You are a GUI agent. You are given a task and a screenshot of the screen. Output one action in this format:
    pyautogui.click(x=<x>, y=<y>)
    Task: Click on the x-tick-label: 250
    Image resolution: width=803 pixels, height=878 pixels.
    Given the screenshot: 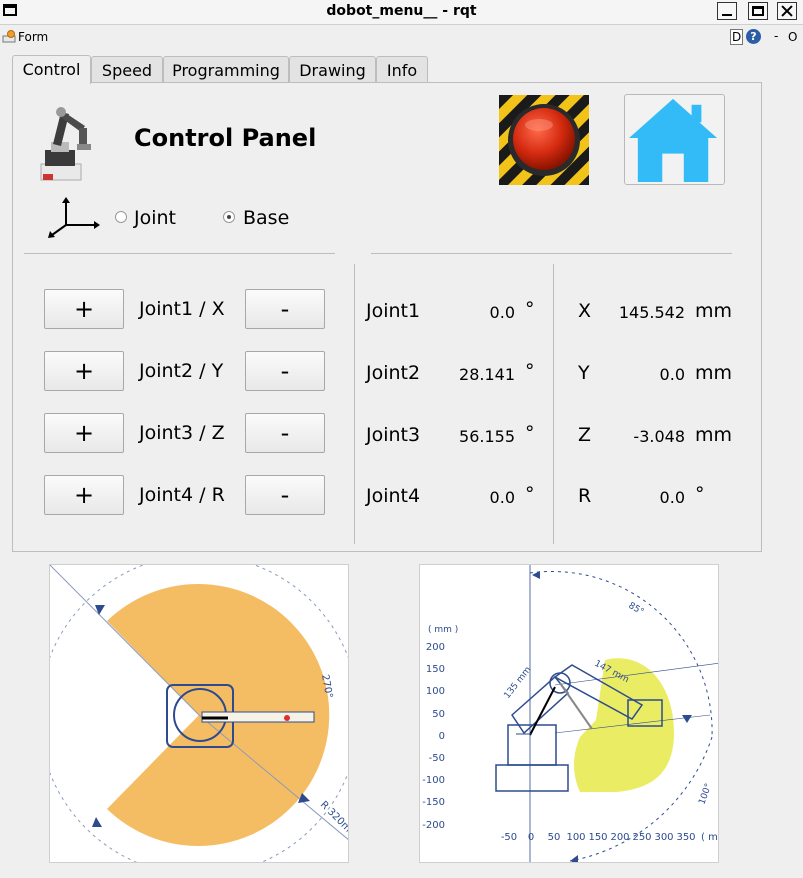 What is the action you would take?
    pyautogui.click(x=641, y=837)
    